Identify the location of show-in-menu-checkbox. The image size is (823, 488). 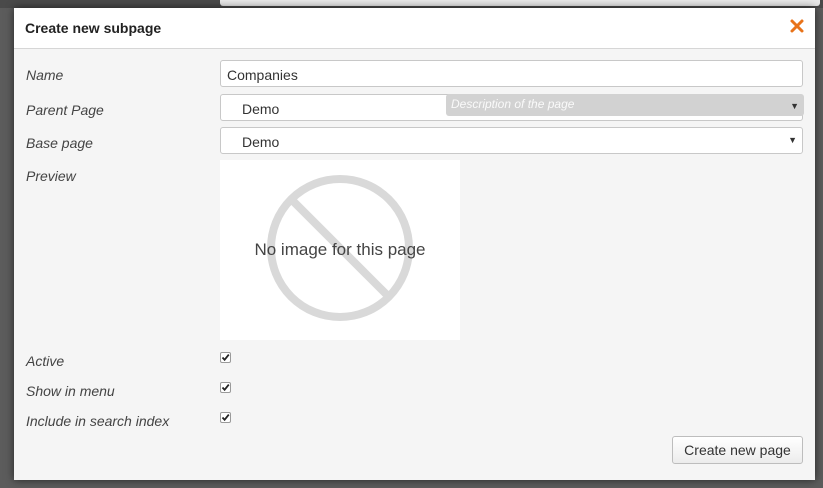
(225, 387).